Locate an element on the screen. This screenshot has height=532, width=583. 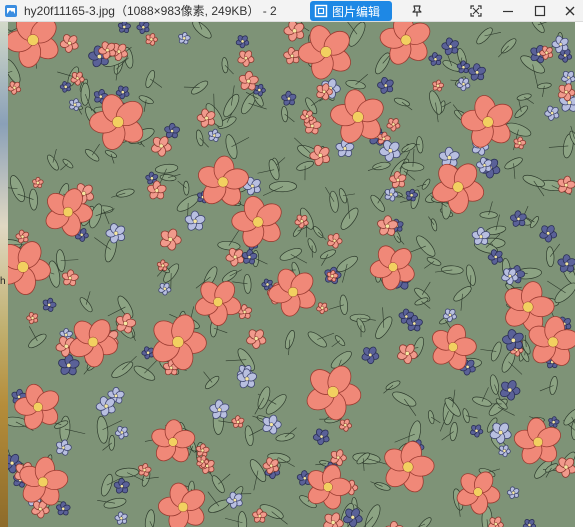
desktop-sidebar-glyph: h is located at coordinates (3, 281).